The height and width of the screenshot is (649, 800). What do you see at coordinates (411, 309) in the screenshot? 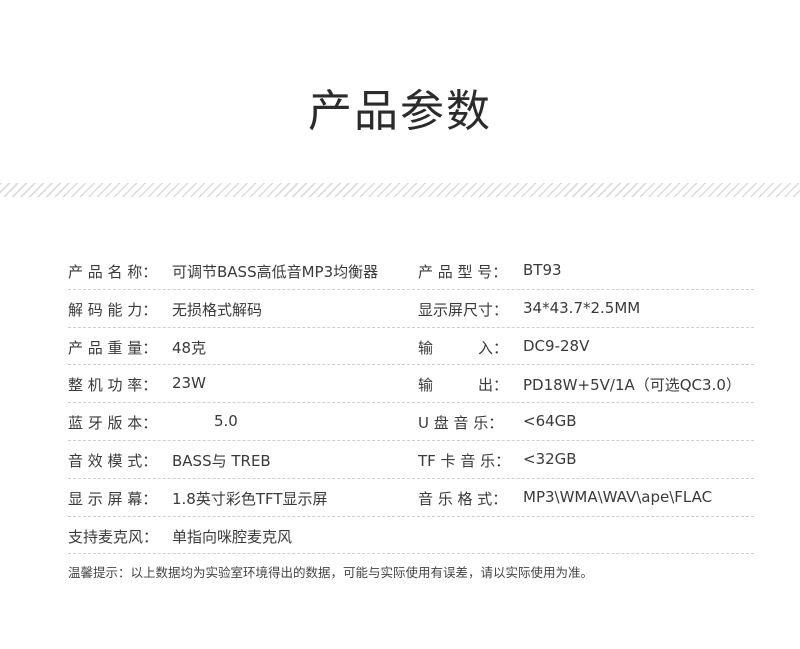
I see `spec-row: 解 码 能 力： 无损格式解码 显示屏尺寸： 34*43.7*2.5MM` at bounding box center [411, 309].